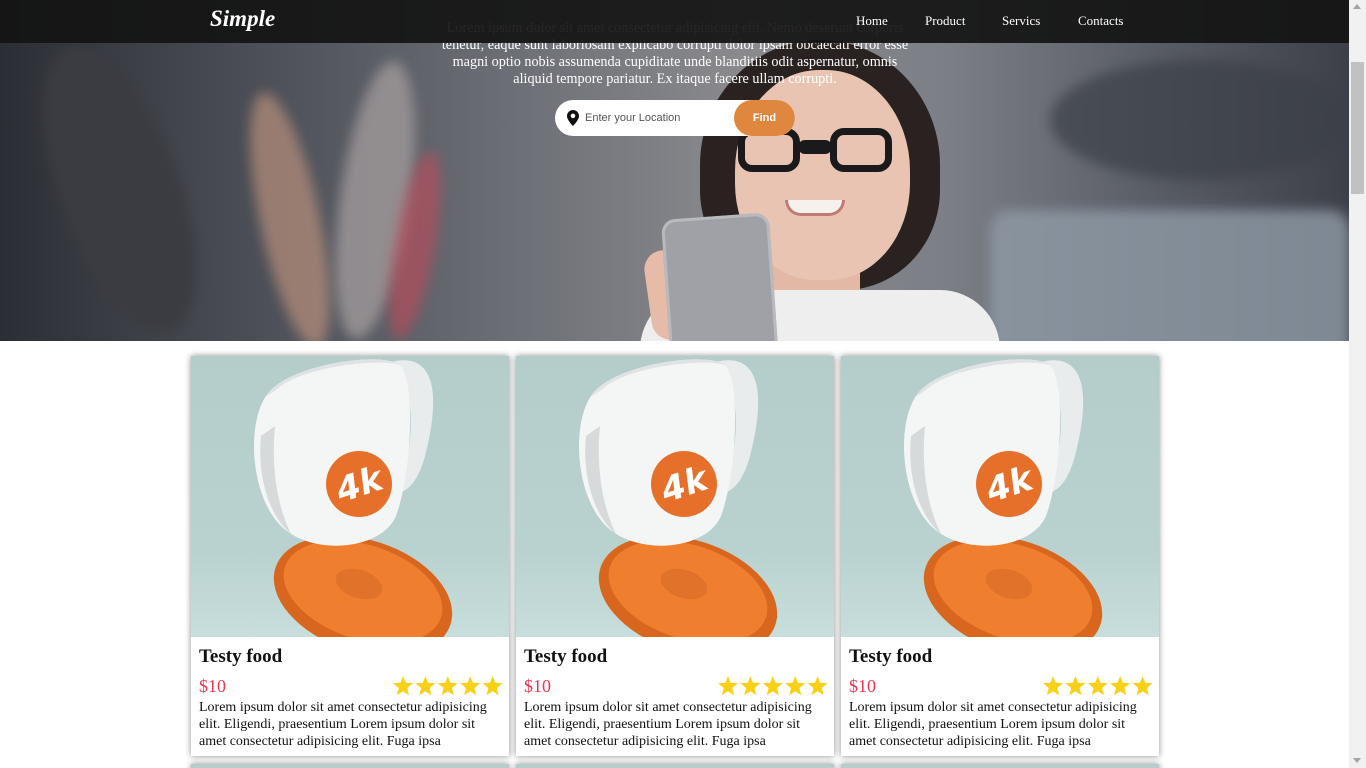  Describe the element at coordinates (660, 118) in the screenshot. I see `location-input` at that location.